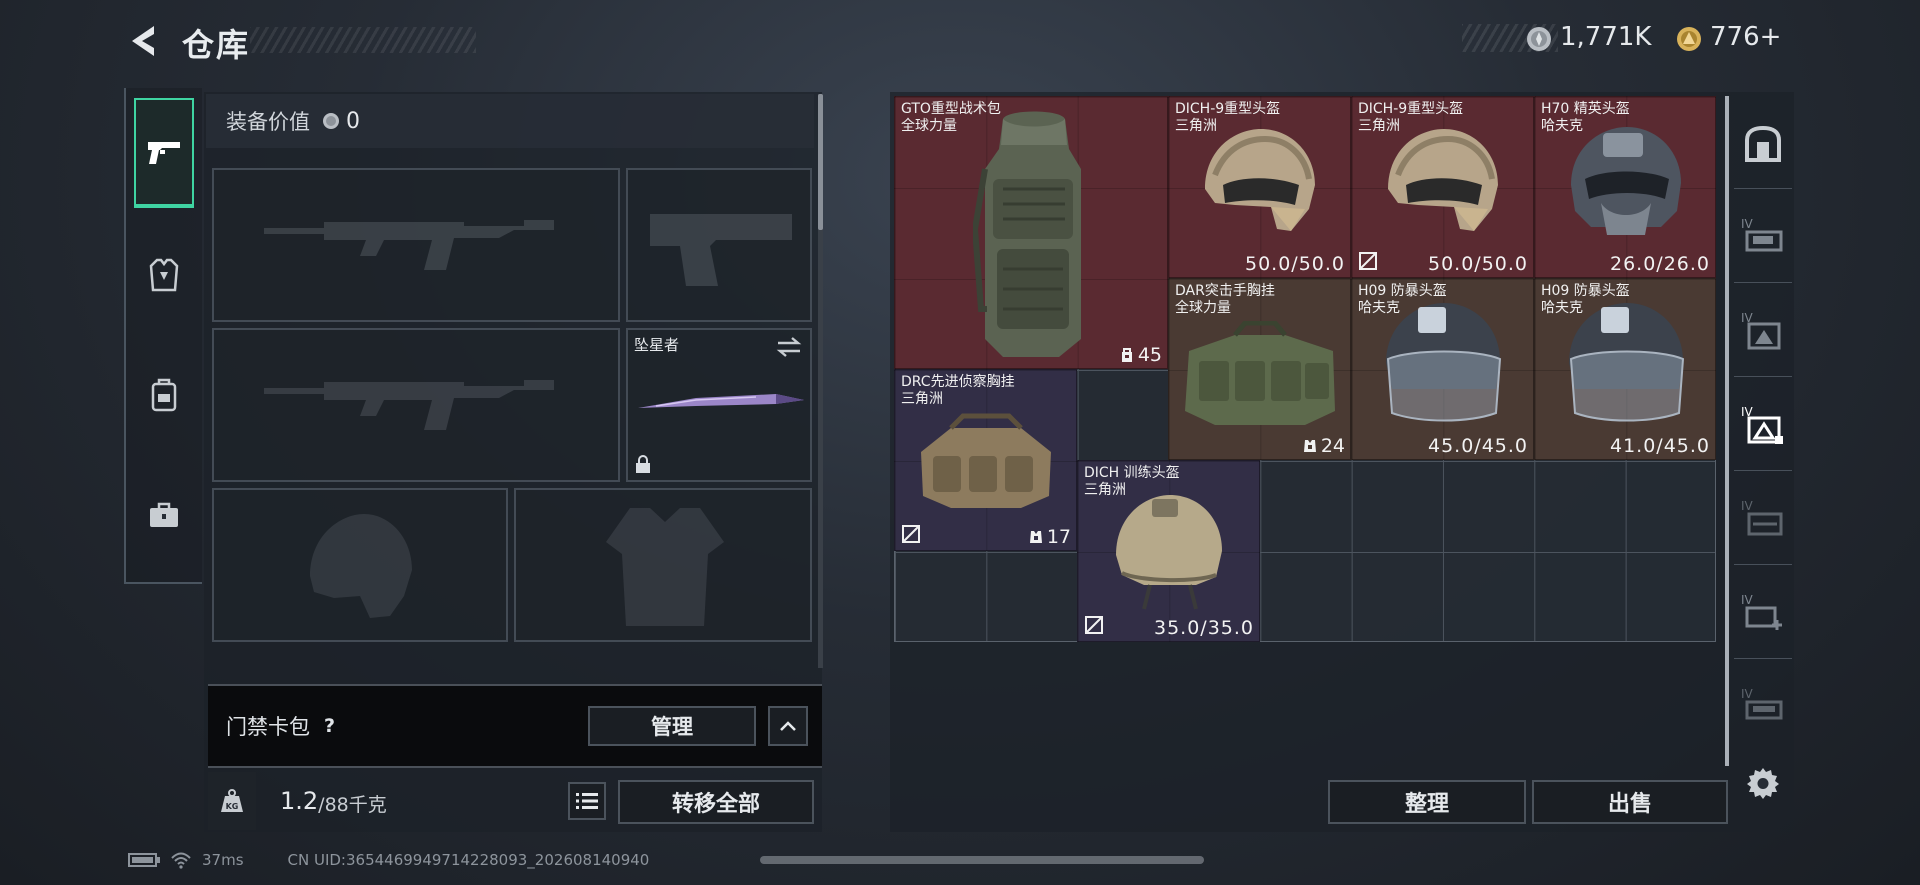 The image size is (1920, 885). I want to click on help-icon: ?, so click(329, 726).